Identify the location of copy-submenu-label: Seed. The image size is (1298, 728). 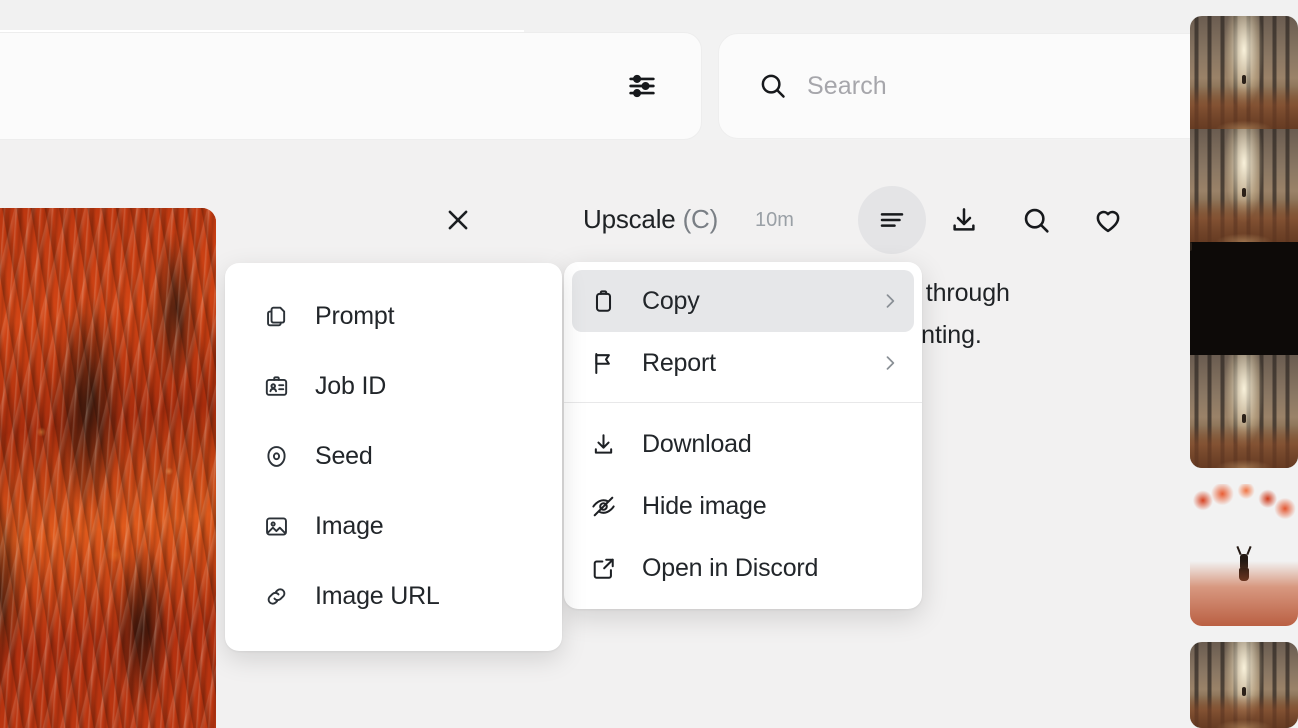
(344, 455).